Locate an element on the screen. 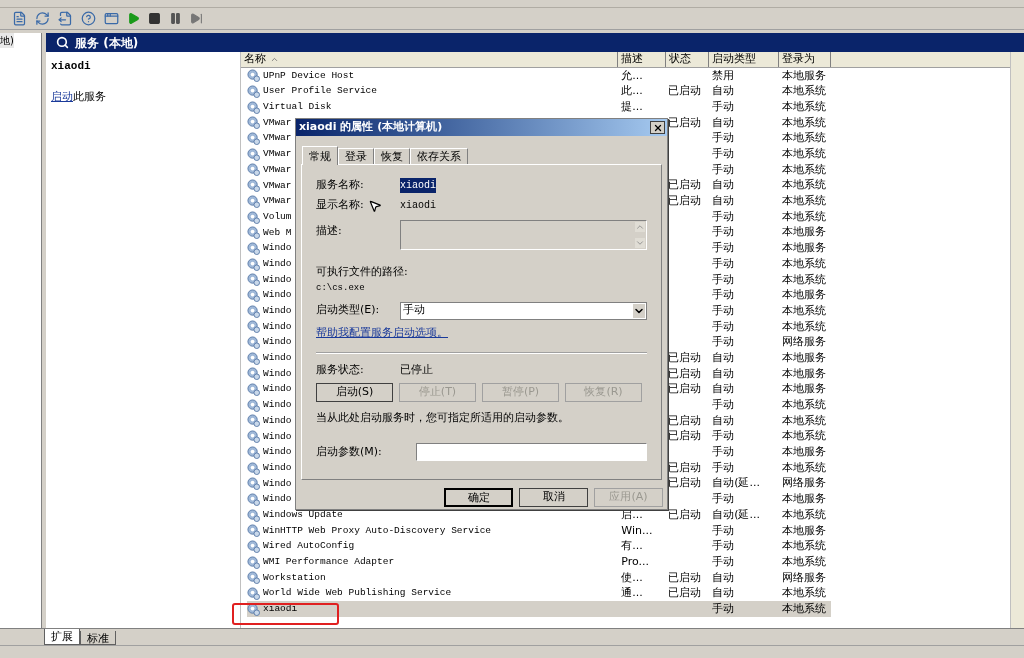  service-name: Virtual Disk is located at coordinates (297, 107).